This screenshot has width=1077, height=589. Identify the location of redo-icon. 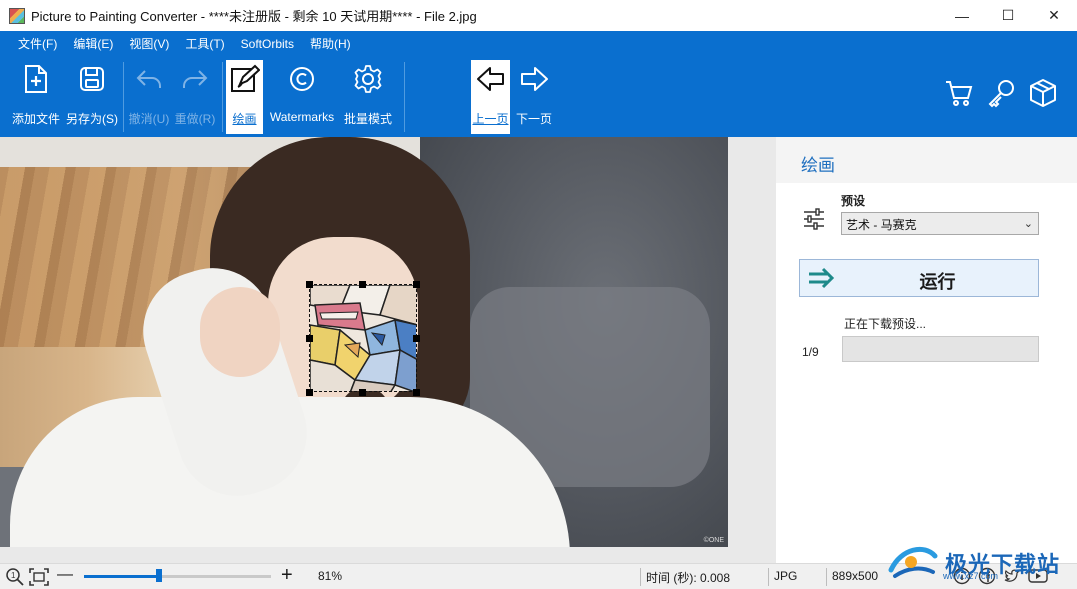
(195, 79).